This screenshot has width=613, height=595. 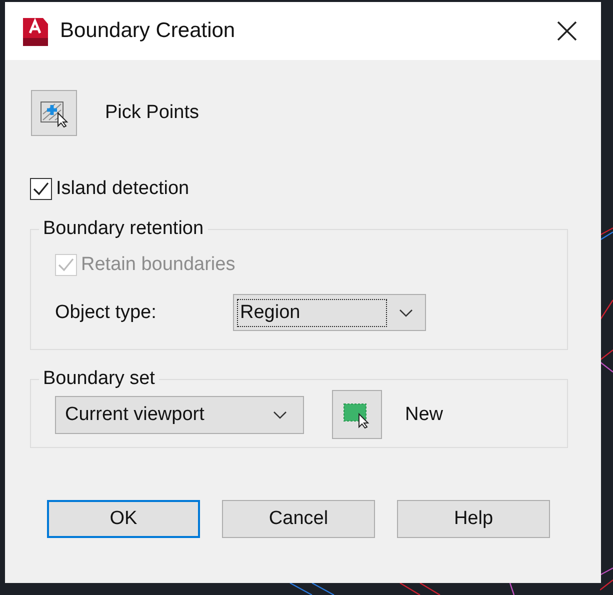 I want to click on new-label: New, so click(x=424, y=415).